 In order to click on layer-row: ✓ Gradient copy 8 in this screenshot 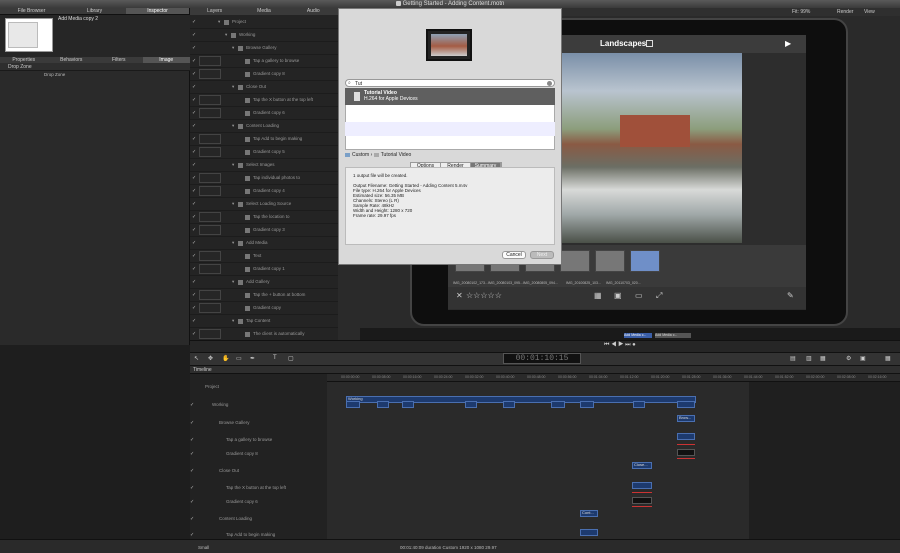, I will do `click(272, 74)`.